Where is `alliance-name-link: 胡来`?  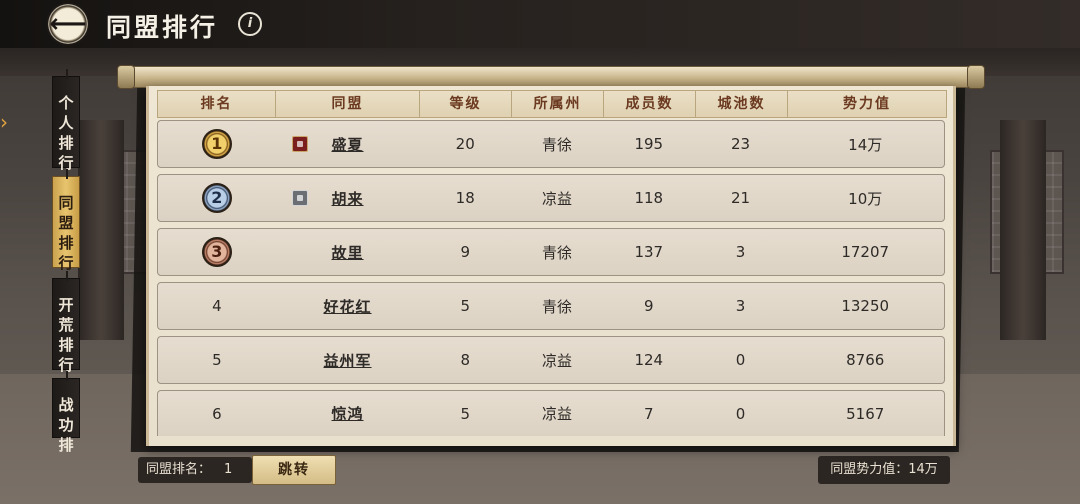
alliance-name-link: 胡来 is located at coordinates (348, 199).